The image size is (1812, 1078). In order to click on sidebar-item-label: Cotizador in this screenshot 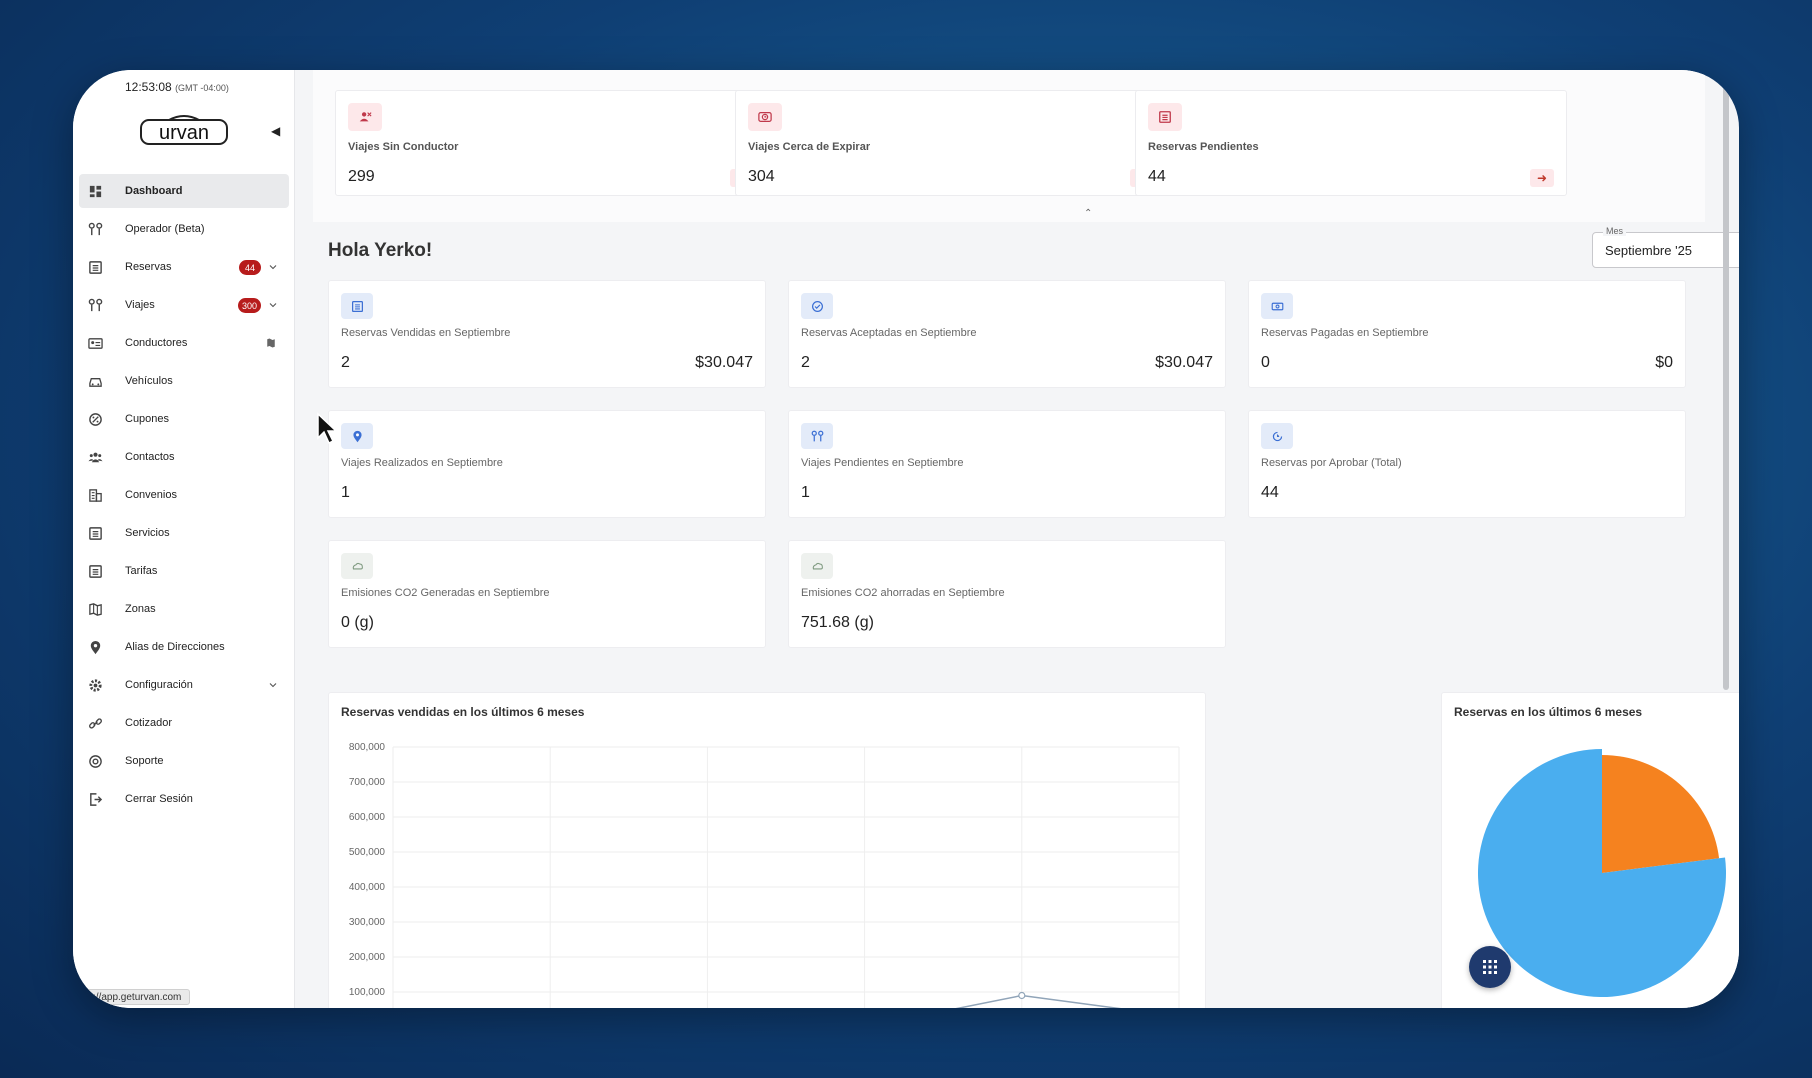, I will do `click(149, 723)`.